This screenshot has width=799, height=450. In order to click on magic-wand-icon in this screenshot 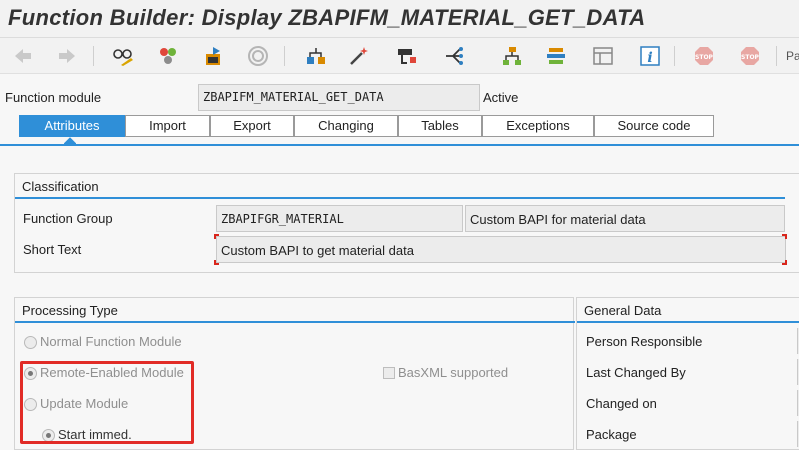, I will do `click(359, 56)`.